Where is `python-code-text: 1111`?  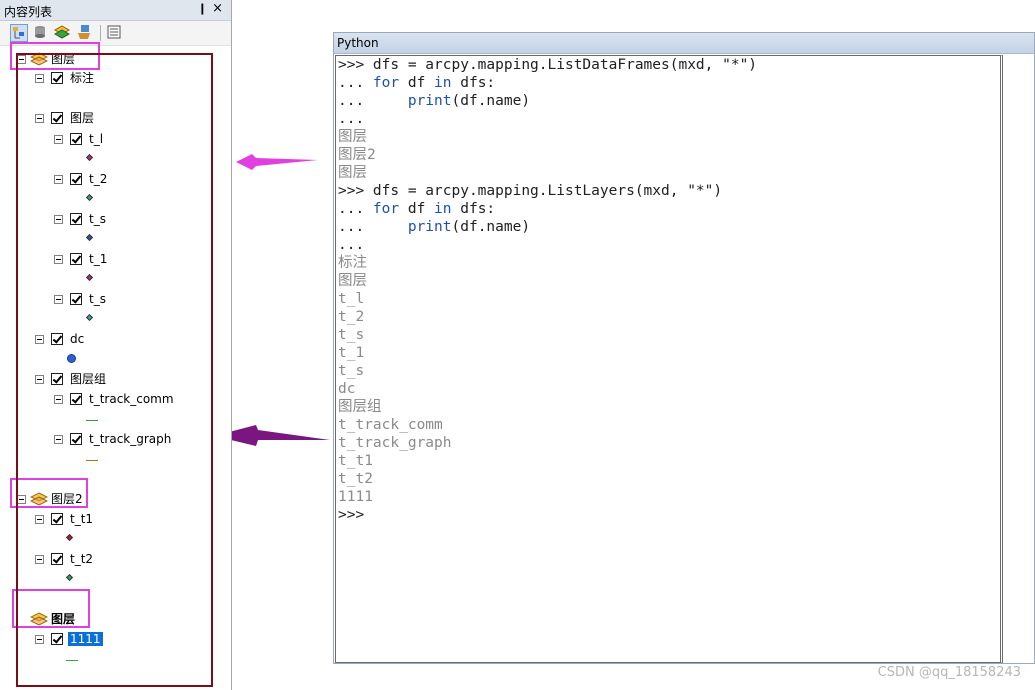 python-code-text: 1111 is located at coordinates (355, 497).